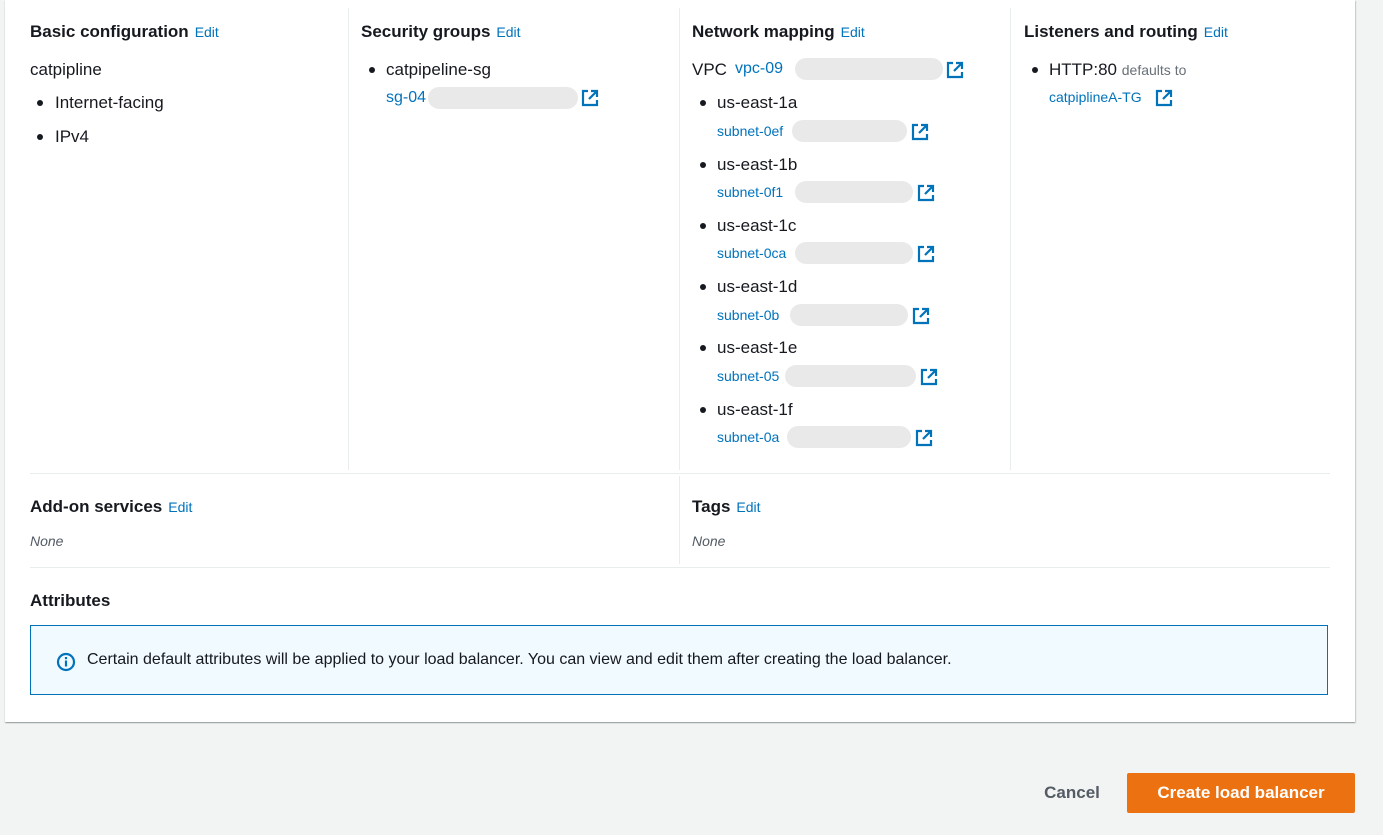 This screenshot has height=835, width=1383. What do you see at coordinates (748, 376) in the screenshot?
I see `subnet-id-link: subnet-05` at bounding box center [748, 376].